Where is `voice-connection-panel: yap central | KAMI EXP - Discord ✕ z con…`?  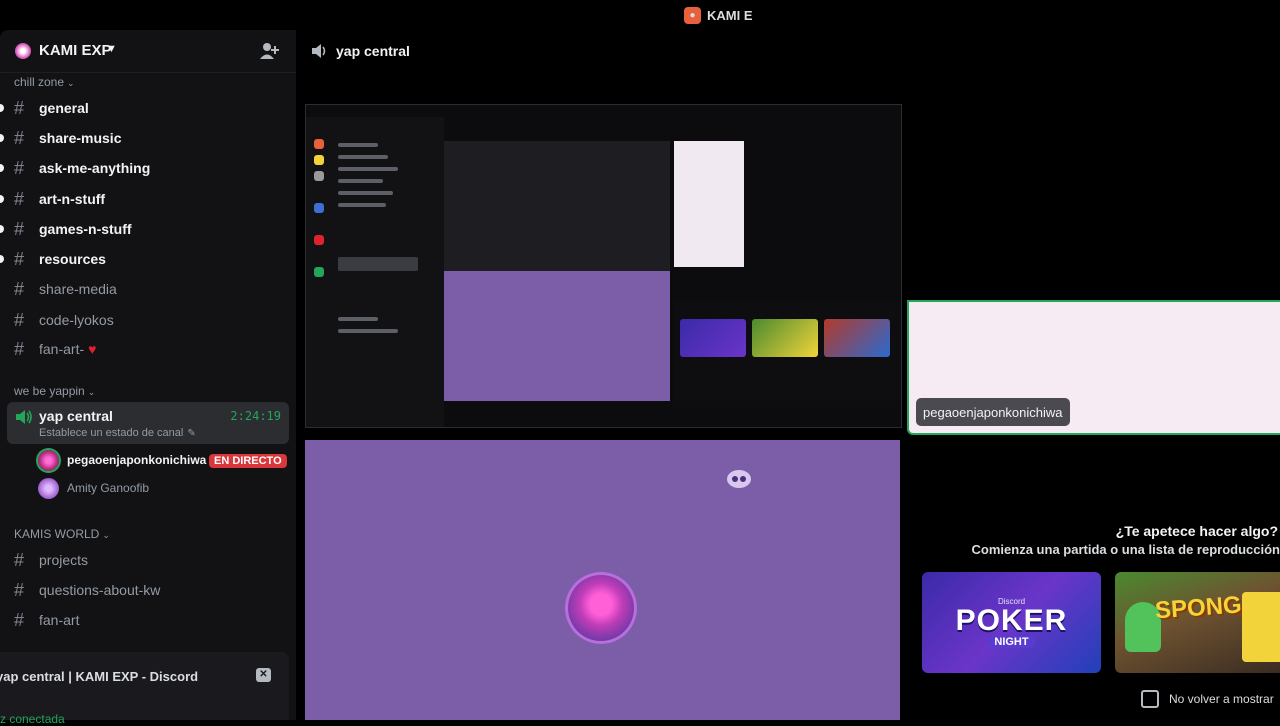 voice-connection-panel: yap central | KAMI EXP - Discord ✕ z con… is located at coordinates (144, 689).